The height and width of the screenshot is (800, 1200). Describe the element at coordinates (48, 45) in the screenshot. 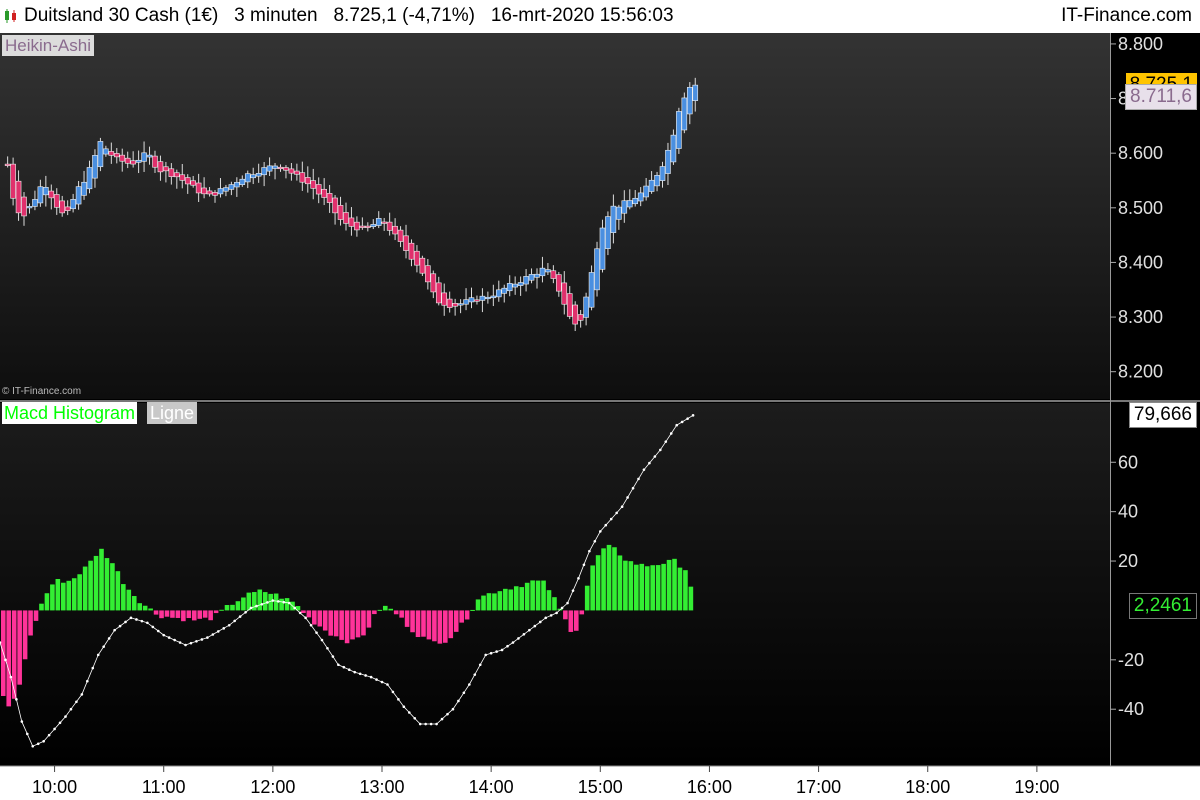

I see `price-indicator-label: Heikin-Ashi` at that location.